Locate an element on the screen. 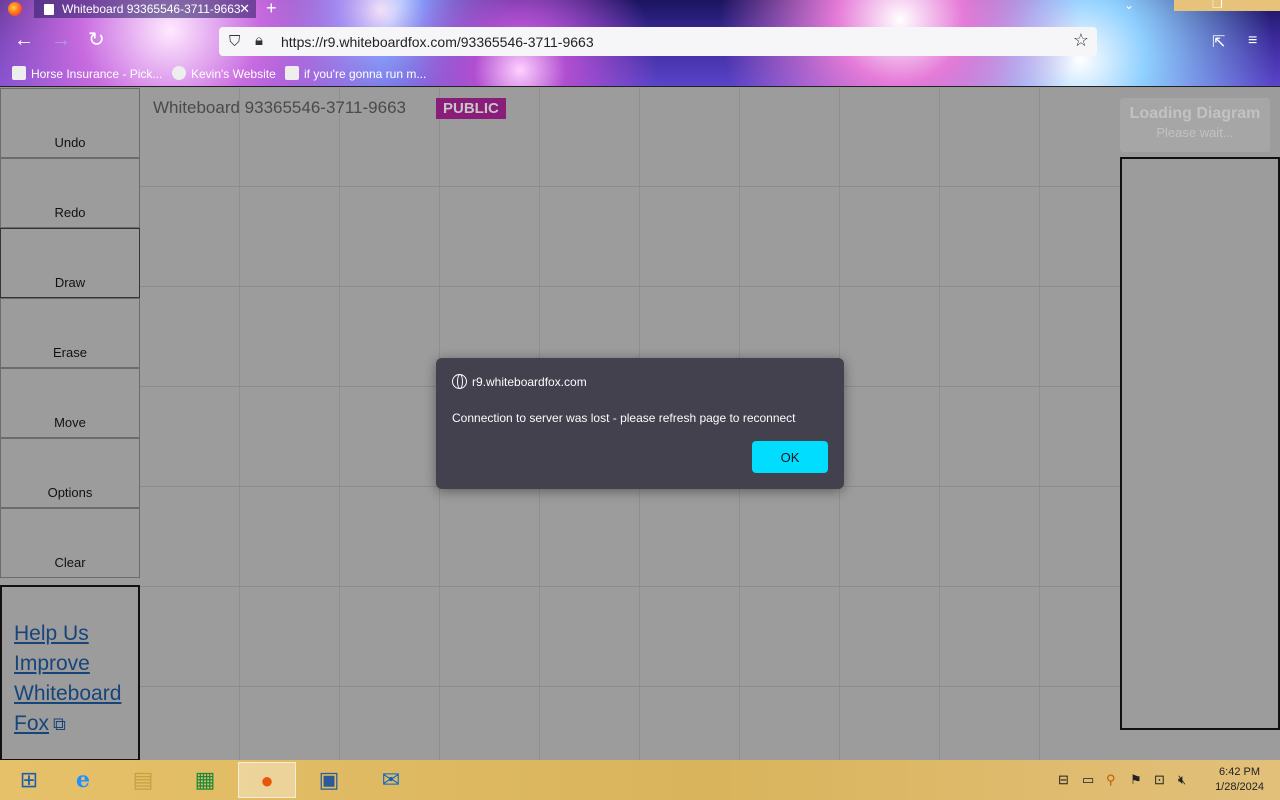 The width and height of the screenshot is (1280, 800). reload-icon: ↻ is located at coordinates (96, 40).